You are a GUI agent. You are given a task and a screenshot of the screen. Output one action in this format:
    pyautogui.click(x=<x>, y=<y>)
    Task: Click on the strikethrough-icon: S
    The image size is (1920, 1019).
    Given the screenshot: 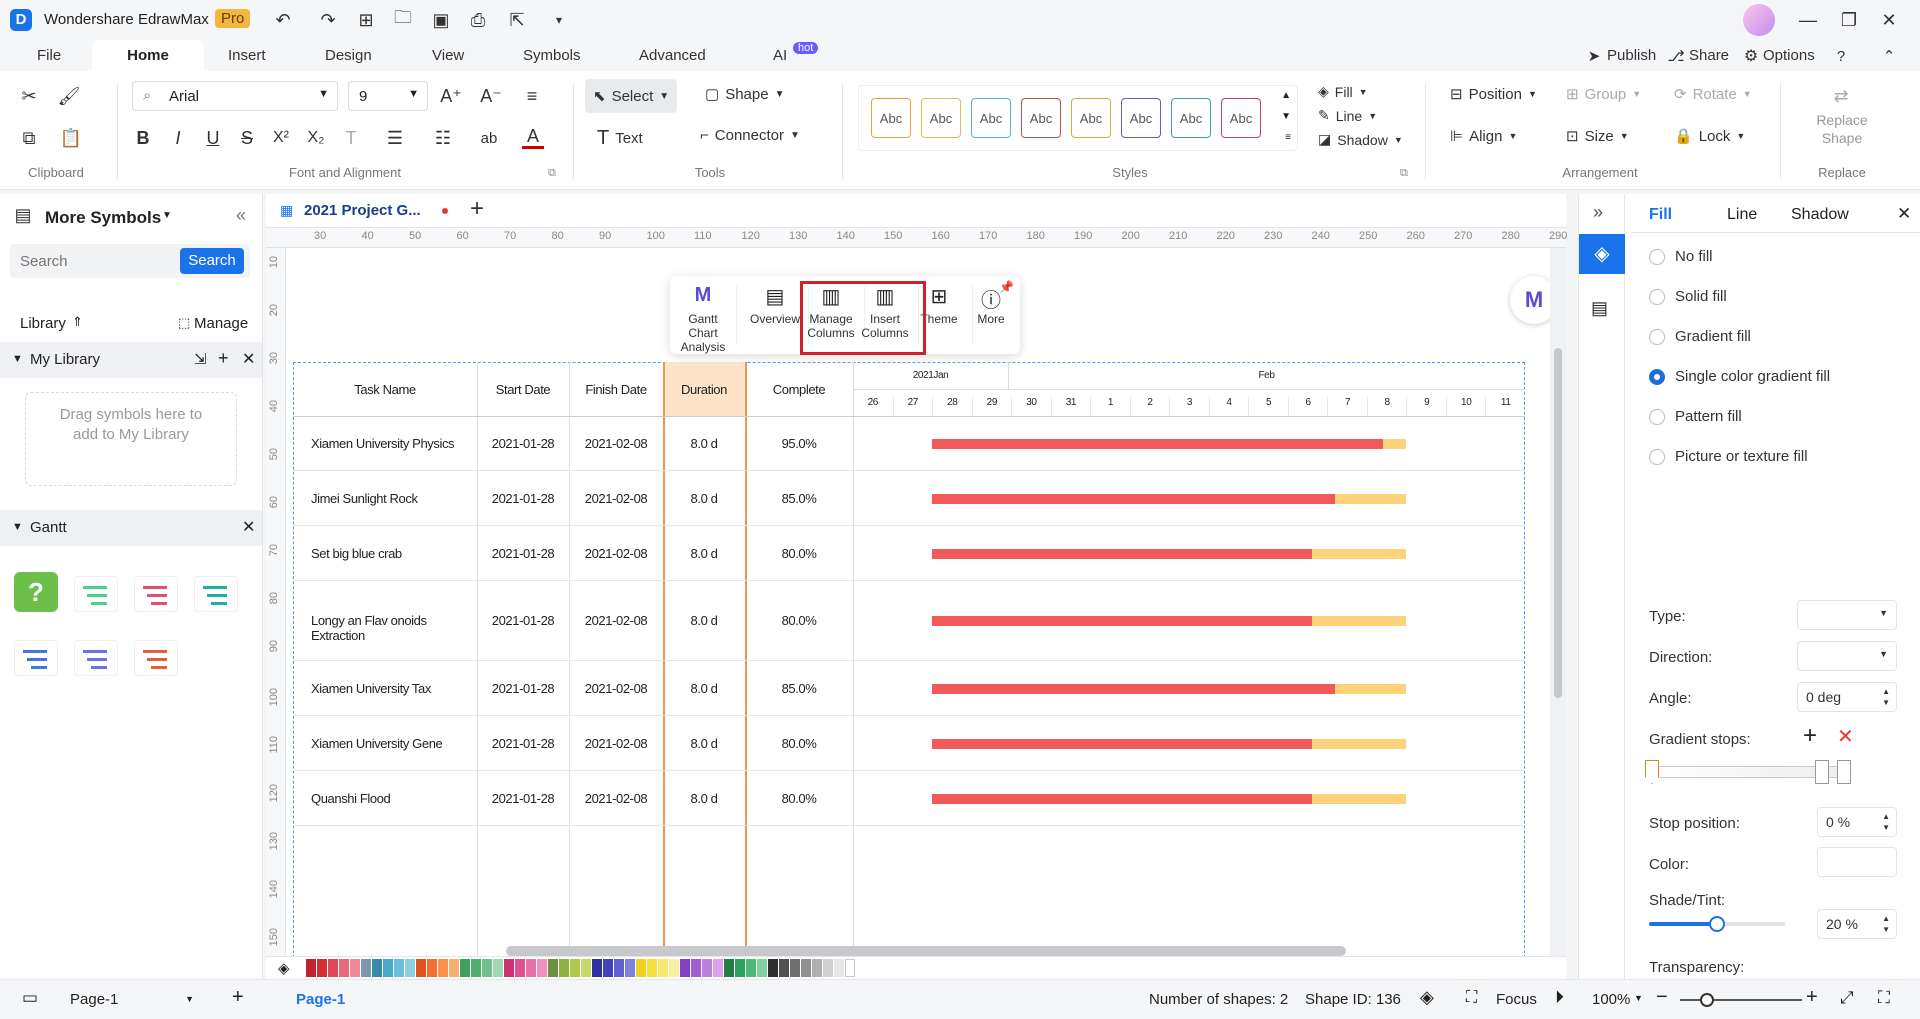 What is the action you would take?
    pyautogui.click(x=247, y=138)
    